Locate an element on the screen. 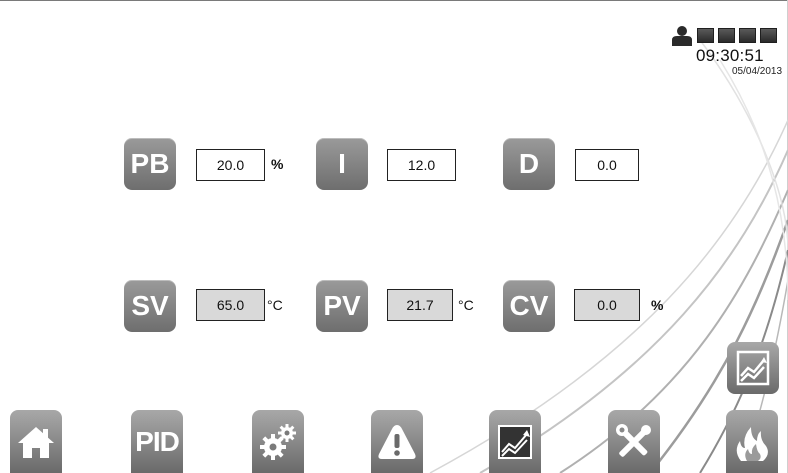 The width and height of the screenshot is (788, 473). pb-label-tile: PB is located at coordinates (150, 164).